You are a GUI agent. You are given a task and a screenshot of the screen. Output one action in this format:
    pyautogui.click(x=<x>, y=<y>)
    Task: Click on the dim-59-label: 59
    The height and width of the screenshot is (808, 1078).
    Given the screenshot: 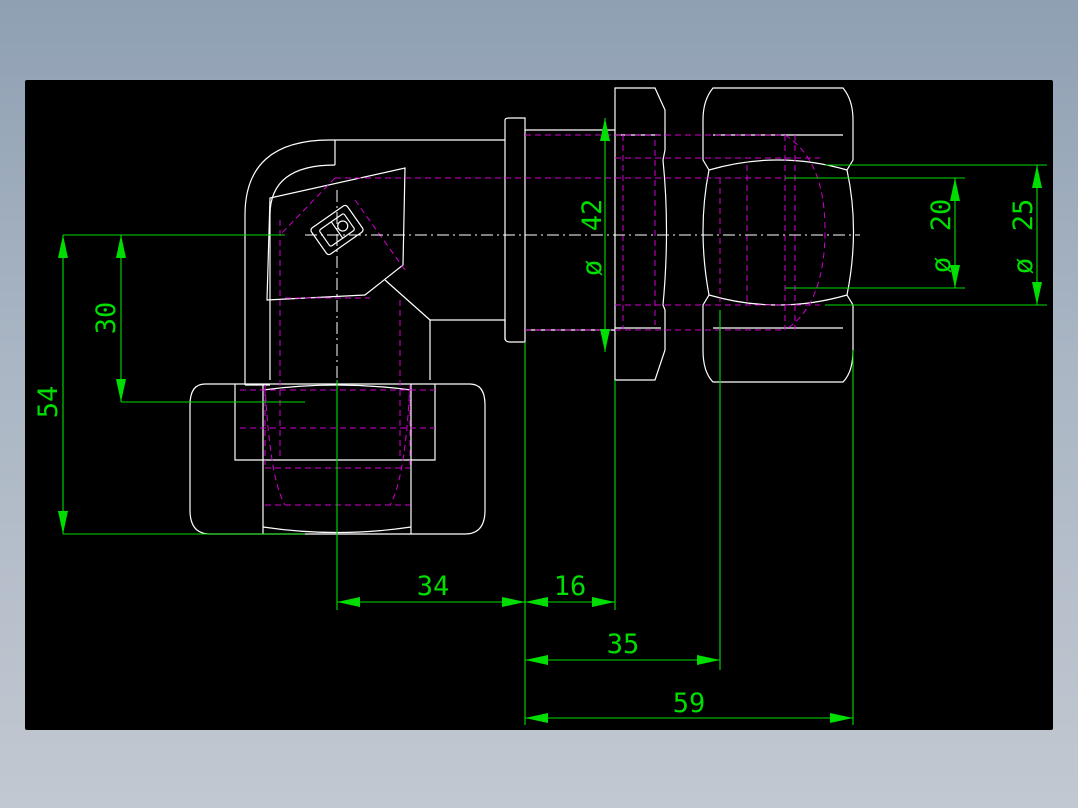 What is the action you would take?
    pyautogui.click(x=689, y=703)
    